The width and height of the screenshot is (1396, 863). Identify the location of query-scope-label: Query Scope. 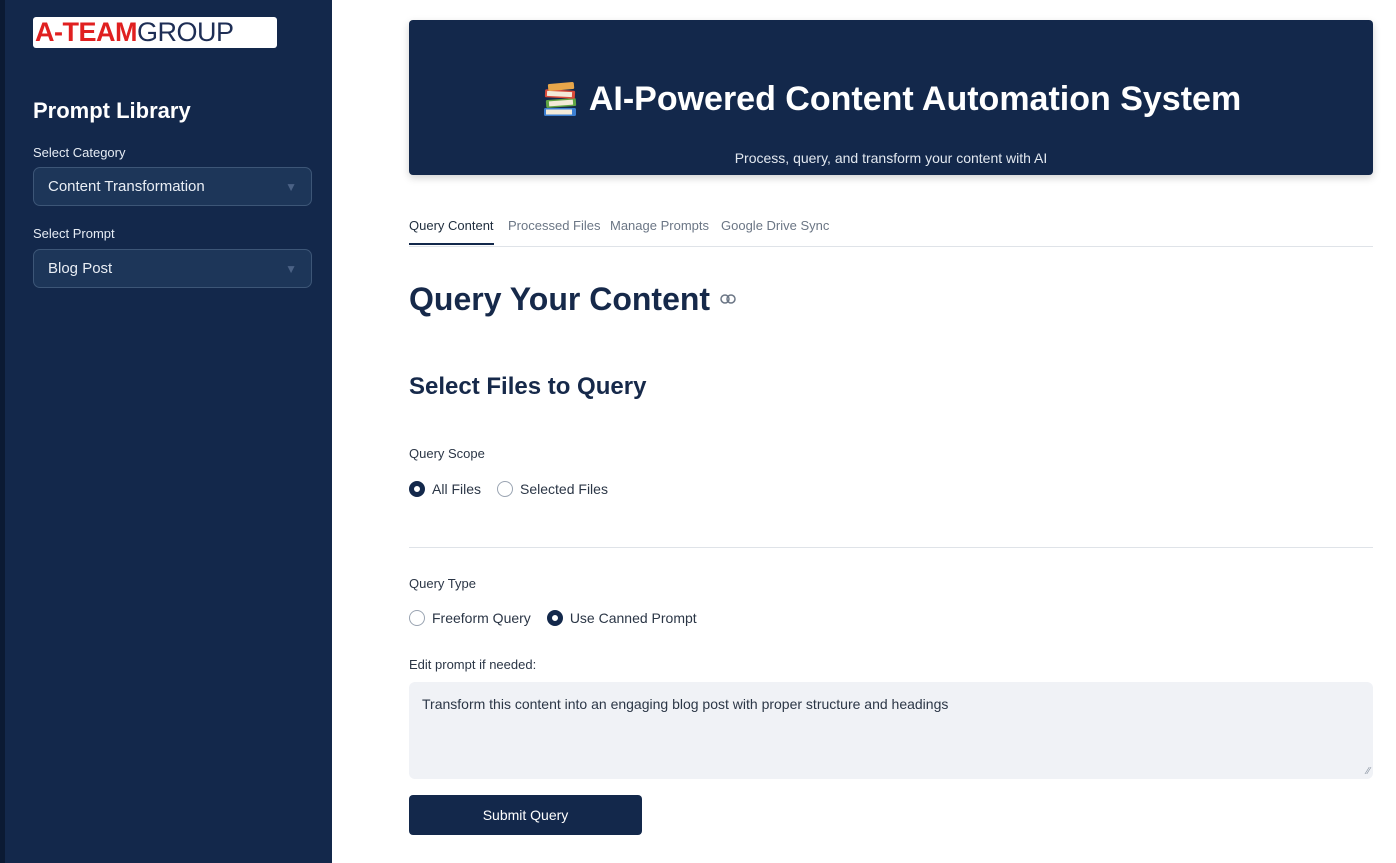
(447, 453).